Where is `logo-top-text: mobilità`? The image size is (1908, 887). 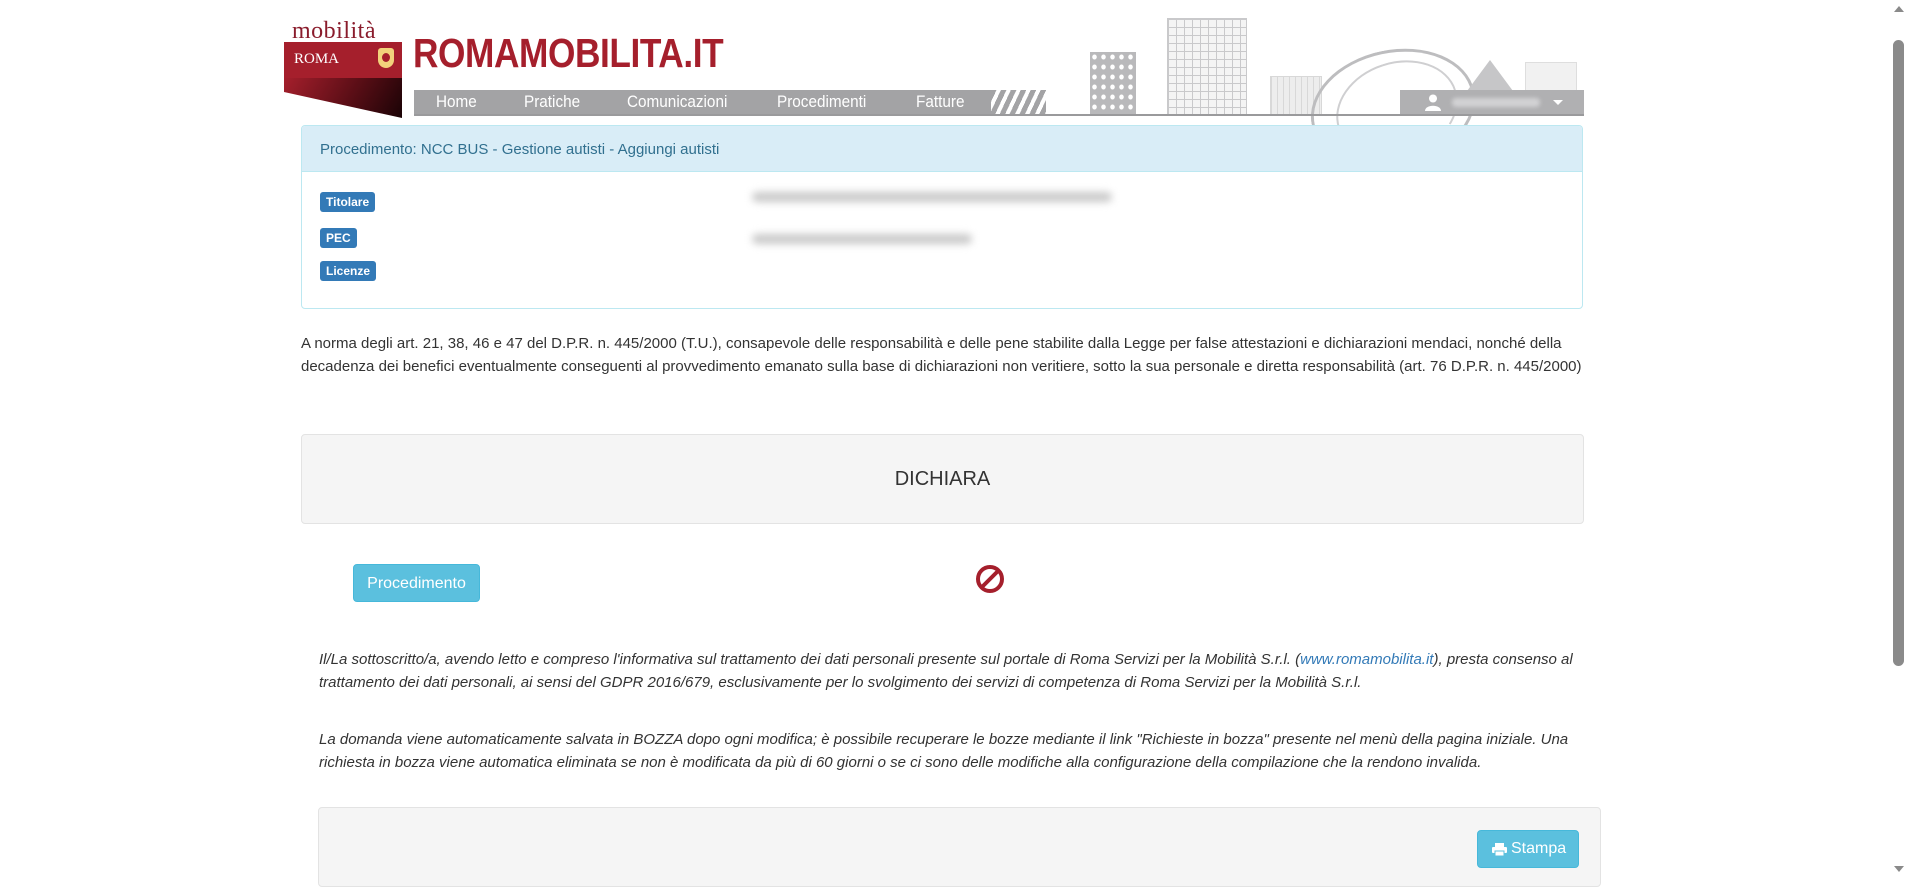
logo-top-text: mobilità is located at coordinates (334, 31).